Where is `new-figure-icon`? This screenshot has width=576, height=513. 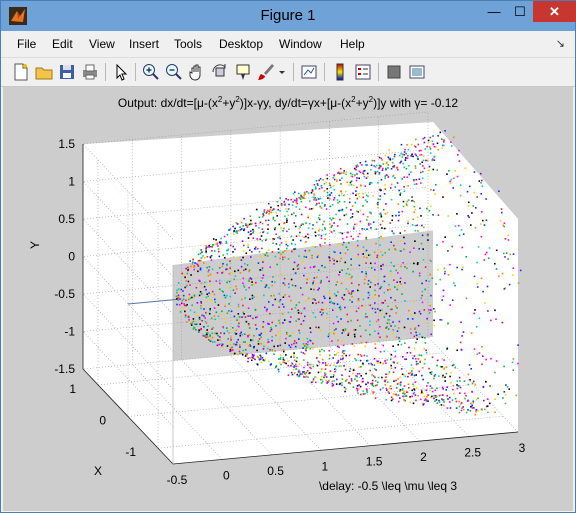
new-figure-icon is located at coordinates (21, 72).